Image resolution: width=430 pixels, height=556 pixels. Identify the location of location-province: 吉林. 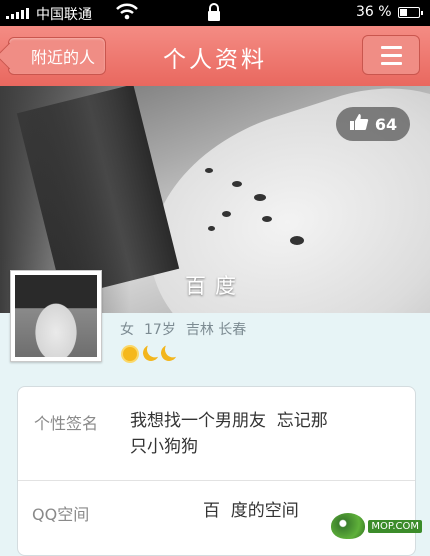
(199, 330).